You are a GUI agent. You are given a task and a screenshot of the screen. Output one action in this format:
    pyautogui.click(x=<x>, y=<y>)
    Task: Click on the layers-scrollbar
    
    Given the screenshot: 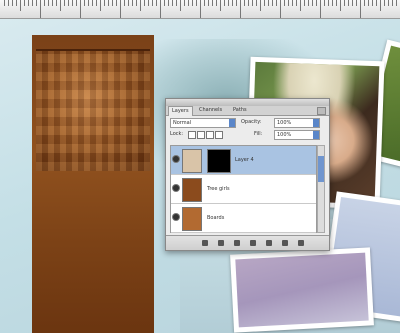 What is the action you would take?
    pyautogui.click(x=321, y=189)
    